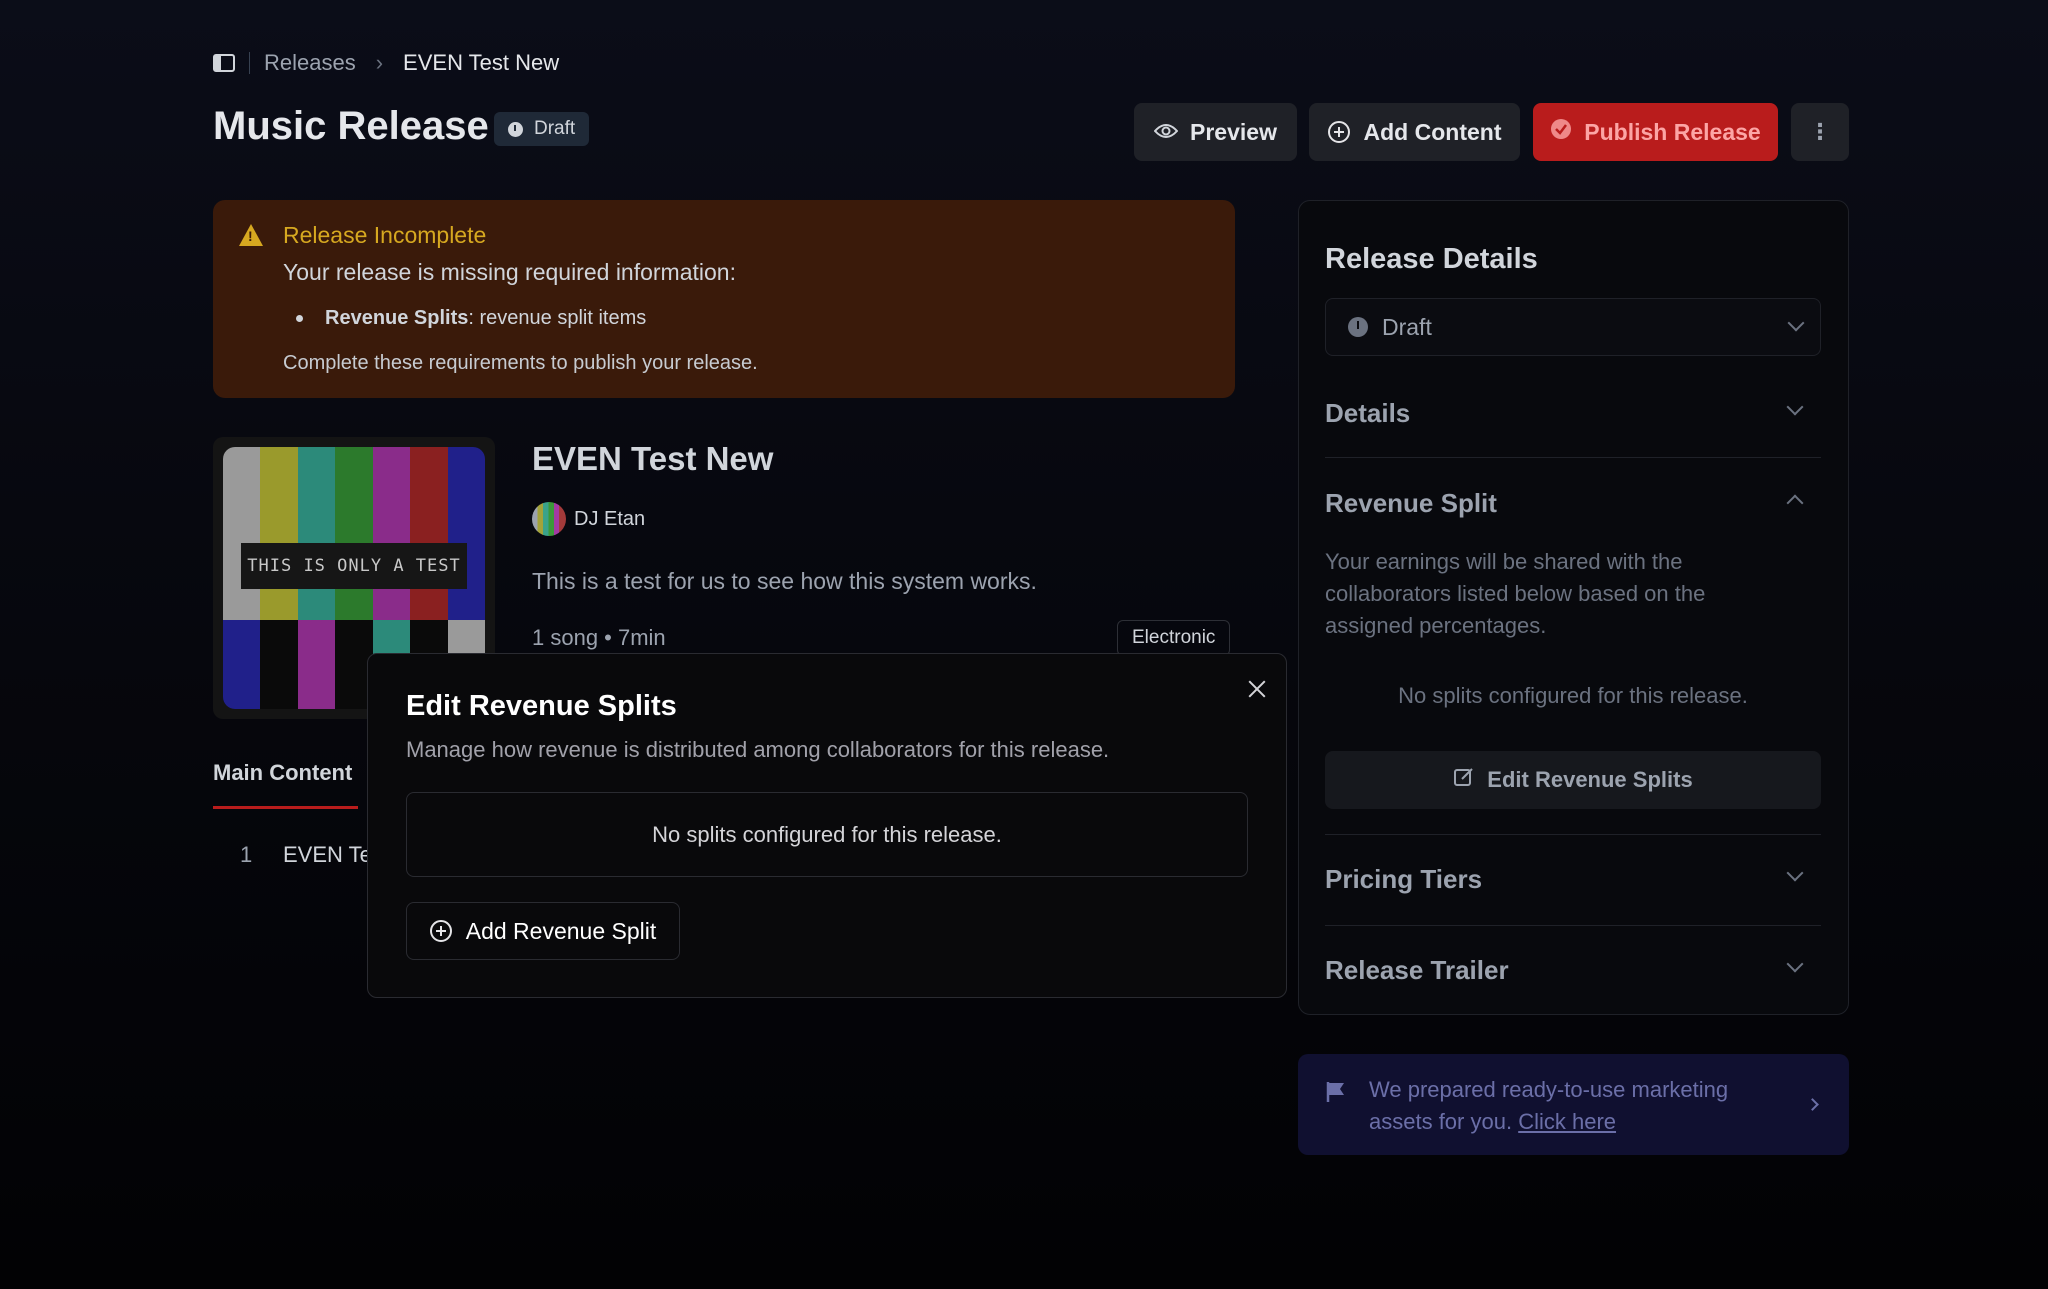  What do you see at coordinates (610, 518) in the screenshot?
I see `artist-name: DJ Etan` at bounding box center [610, 518].